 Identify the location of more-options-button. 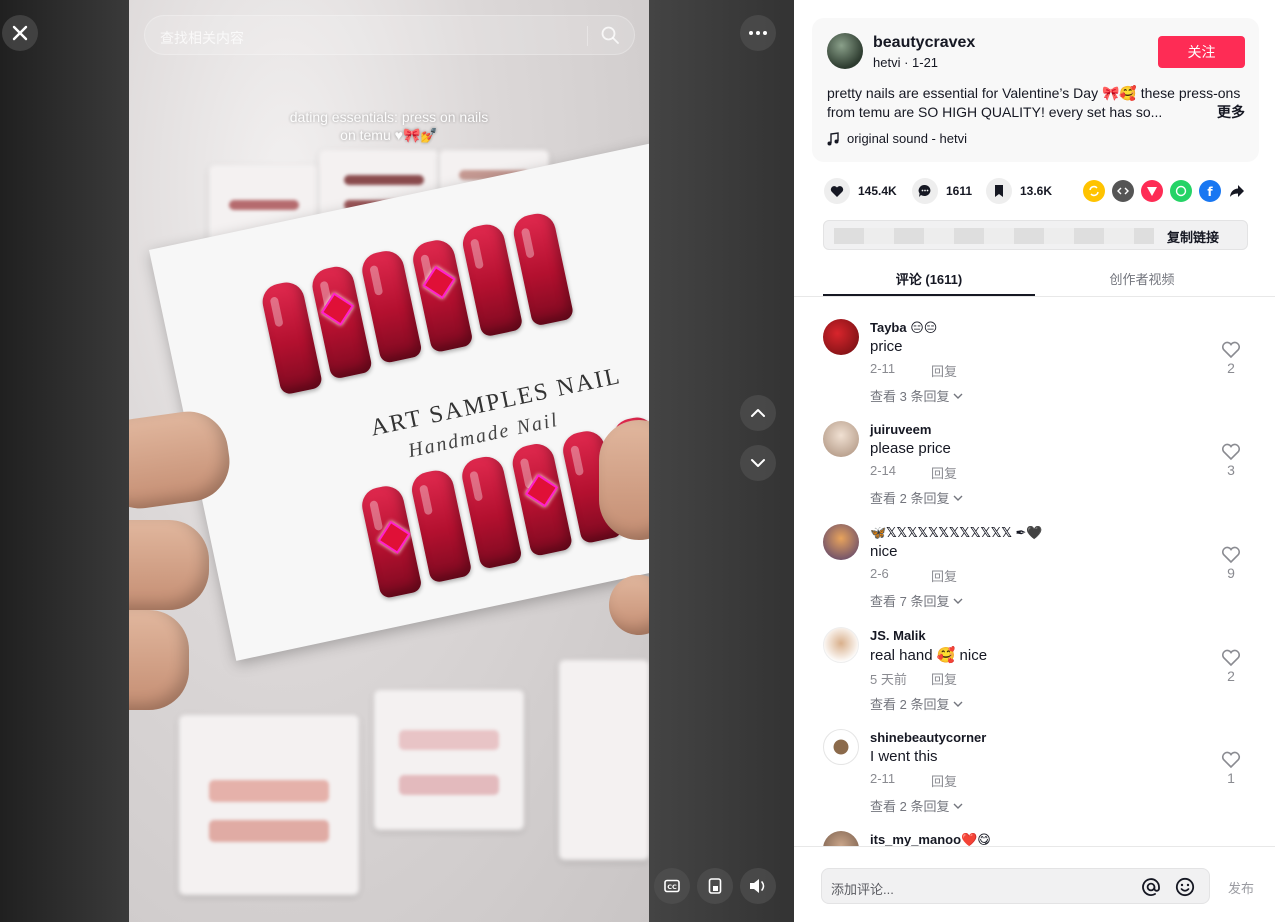
(758, 33).